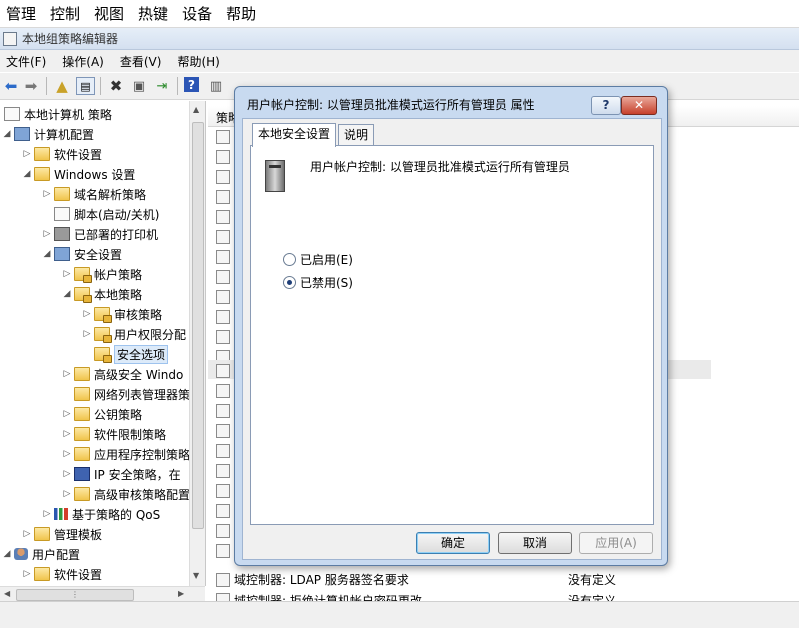  Describe the element at coordinates (139, 374) in the screenshot. I see `tree-item-label: 高级安全 Windo` at that location.